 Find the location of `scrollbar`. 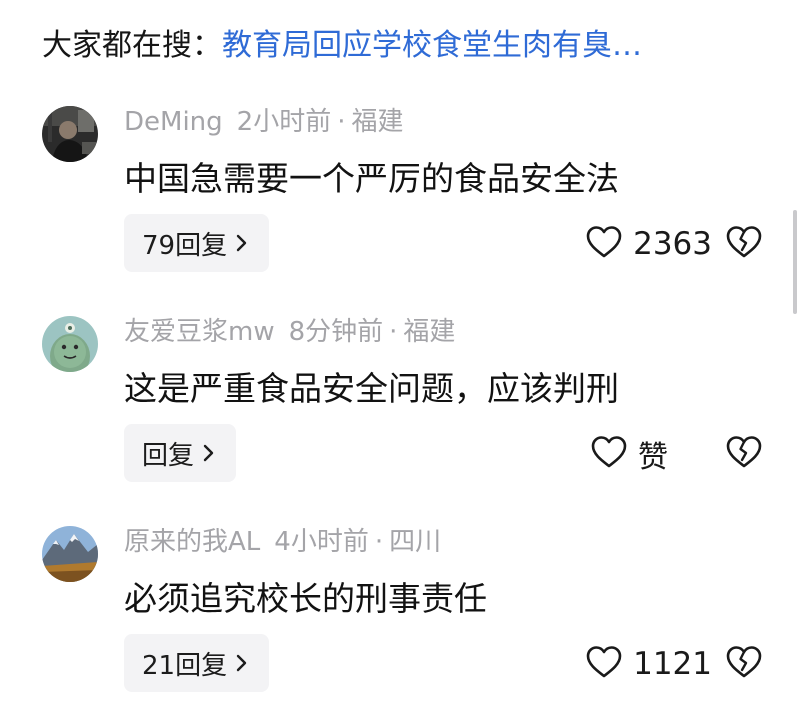

scrollbar is located at coordinates (795, 262).